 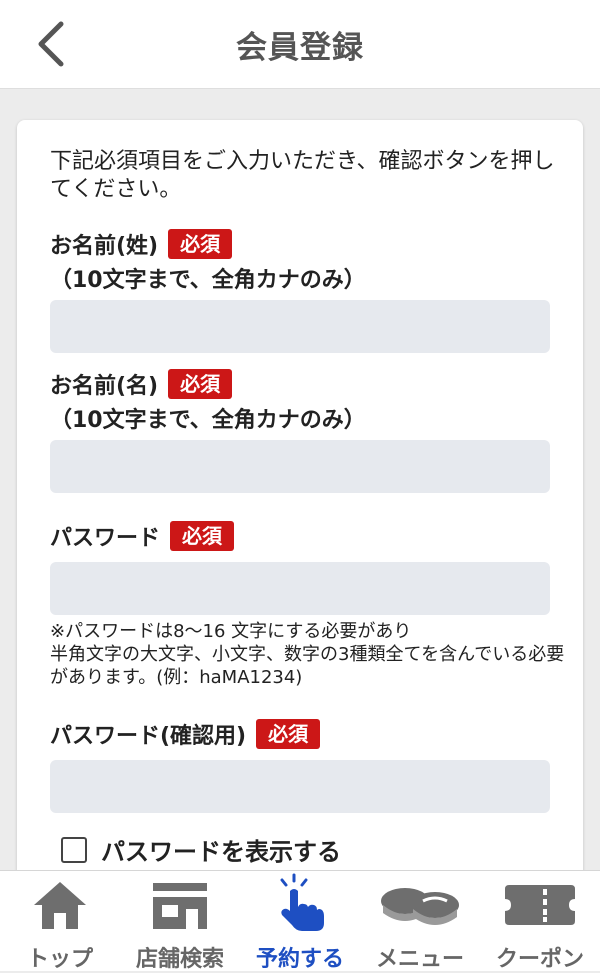 I want to click on tab-top: トップ, so click(x=60, y=921).